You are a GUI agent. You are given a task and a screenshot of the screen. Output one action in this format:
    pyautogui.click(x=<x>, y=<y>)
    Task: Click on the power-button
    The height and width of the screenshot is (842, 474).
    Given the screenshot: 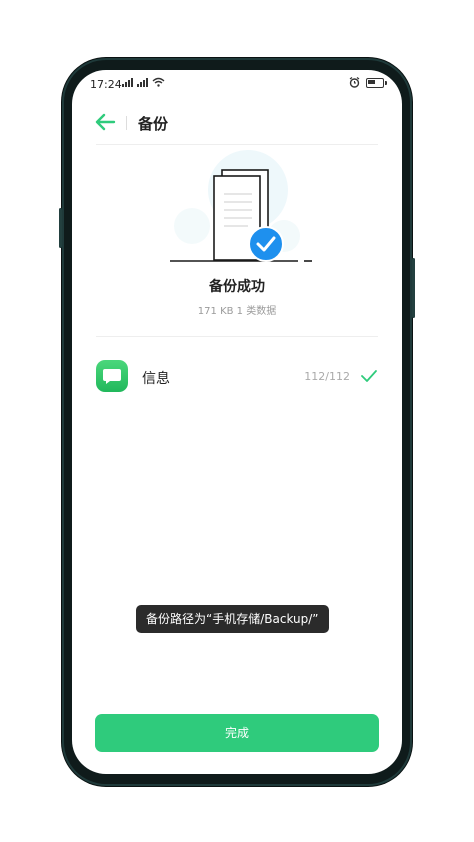 What is the action you would take?
    pyautogui.click(x=413, y=288)
    